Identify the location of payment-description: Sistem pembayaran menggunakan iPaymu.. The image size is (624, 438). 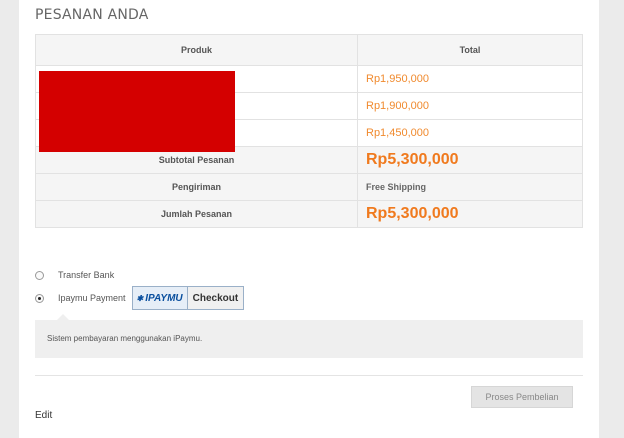
(125, 338).